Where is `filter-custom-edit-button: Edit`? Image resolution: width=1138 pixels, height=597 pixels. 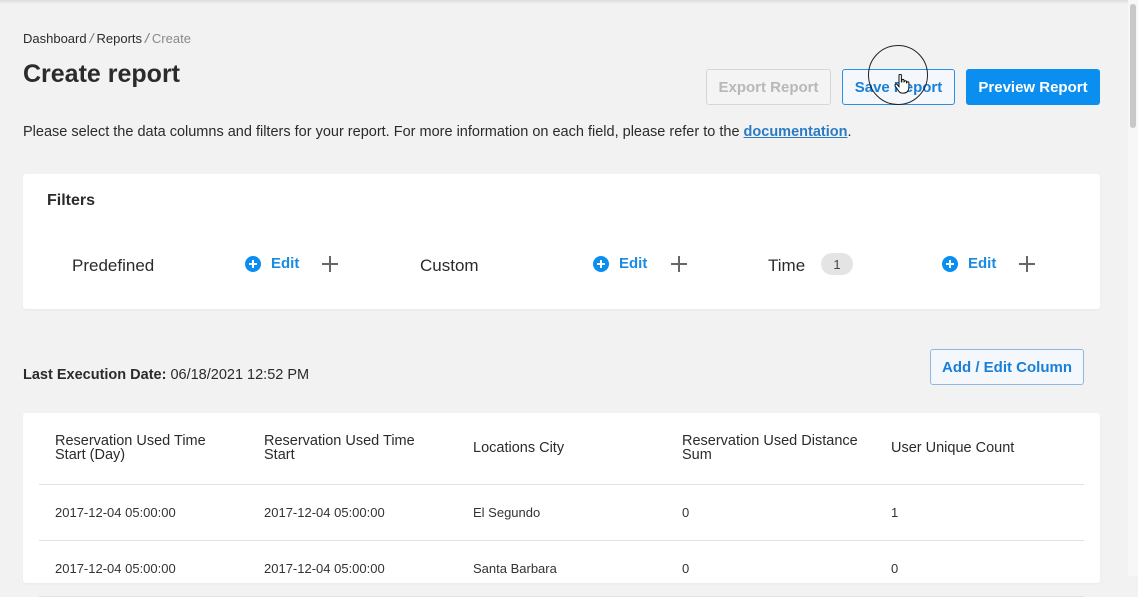
filter-custom-edit-button: Edit is located at coordinates (620, 263).